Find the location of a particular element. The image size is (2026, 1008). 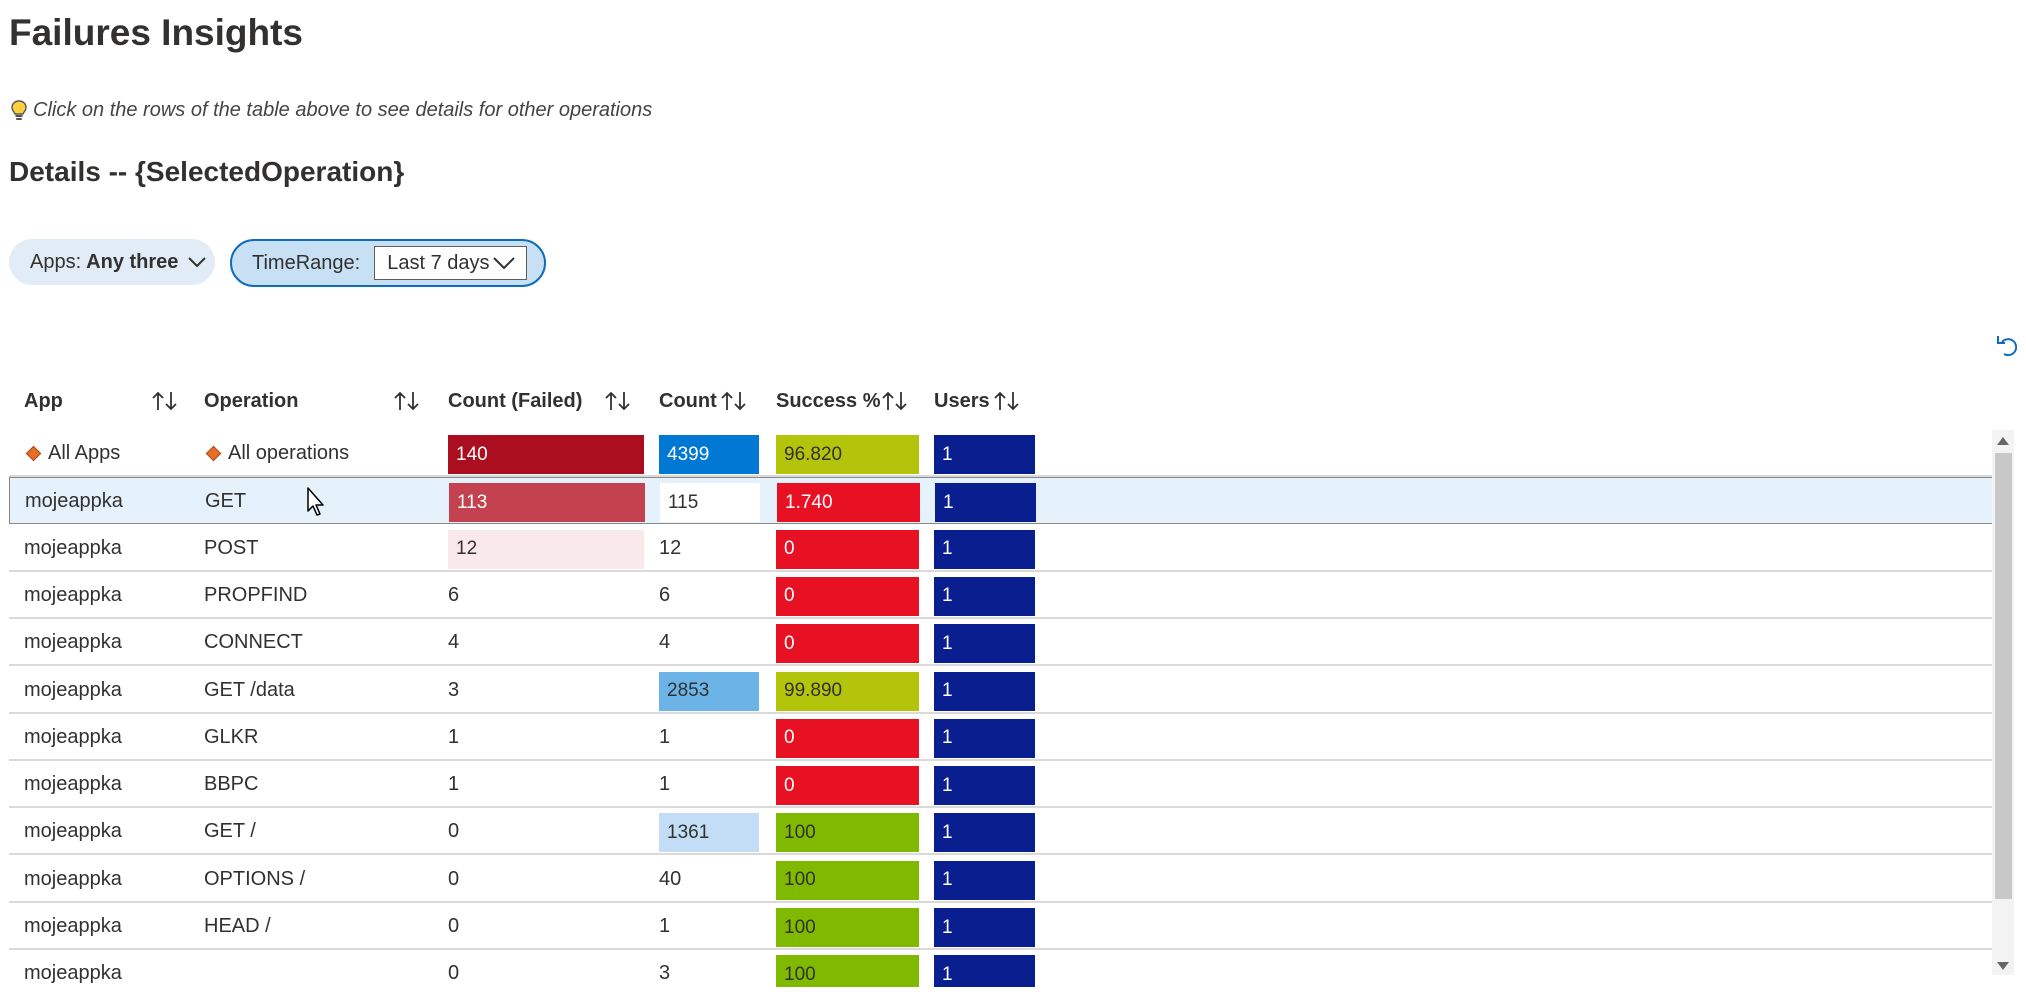

column-header-count-failed: Count (Failed) is located at coordinates (515, 401).